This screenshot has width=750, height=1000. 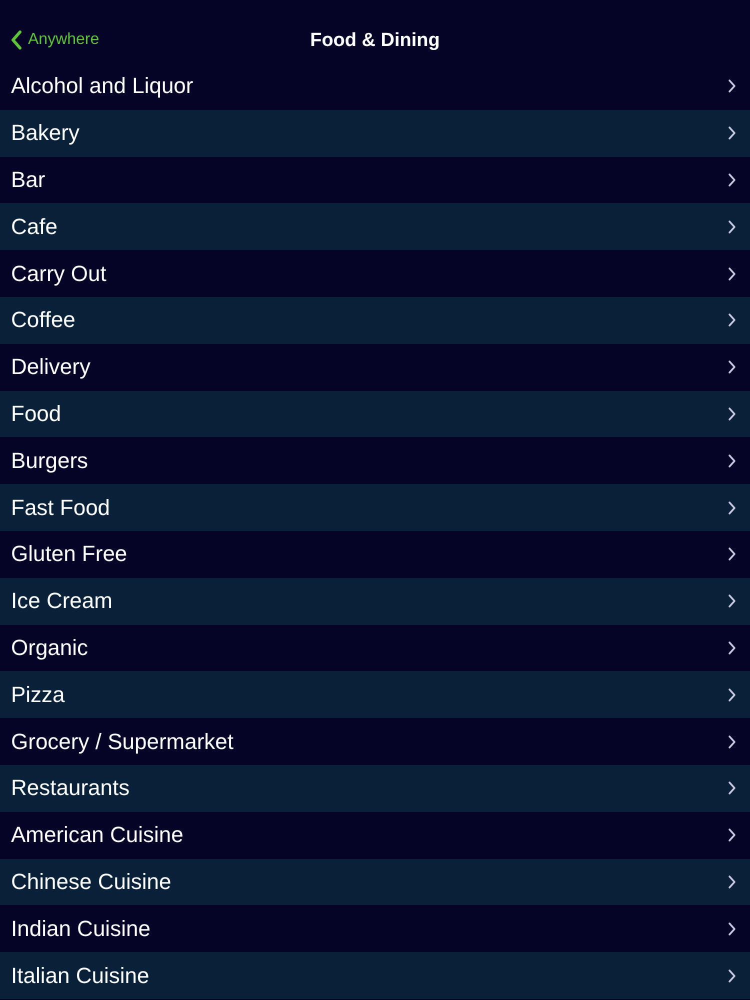 What do you see at coordinates (375, 367) in the screenshot?
I see `category-row: Delivery` at bounding box center [375, 367].